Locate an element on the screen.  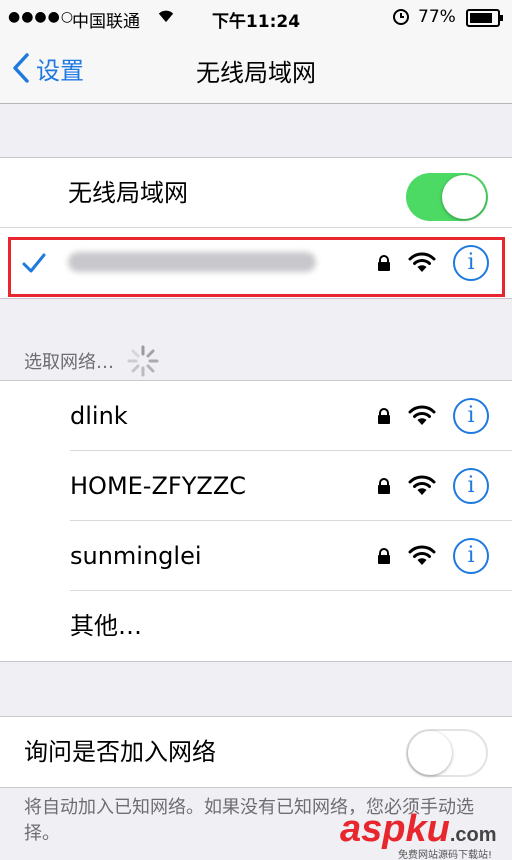
network-row: sunminglei i is located at coordinates (256, 556).